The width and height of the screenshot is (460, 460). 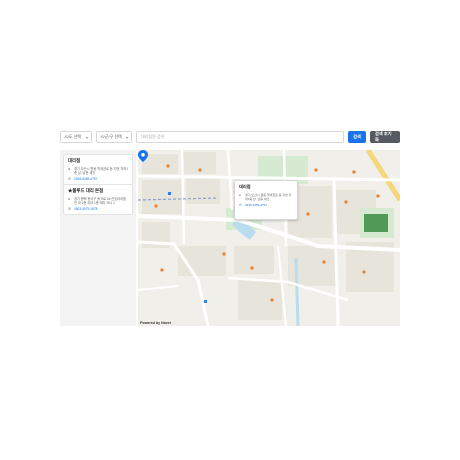 I want to click on popup-store-name: 대리점, so click(x=245, y=186).